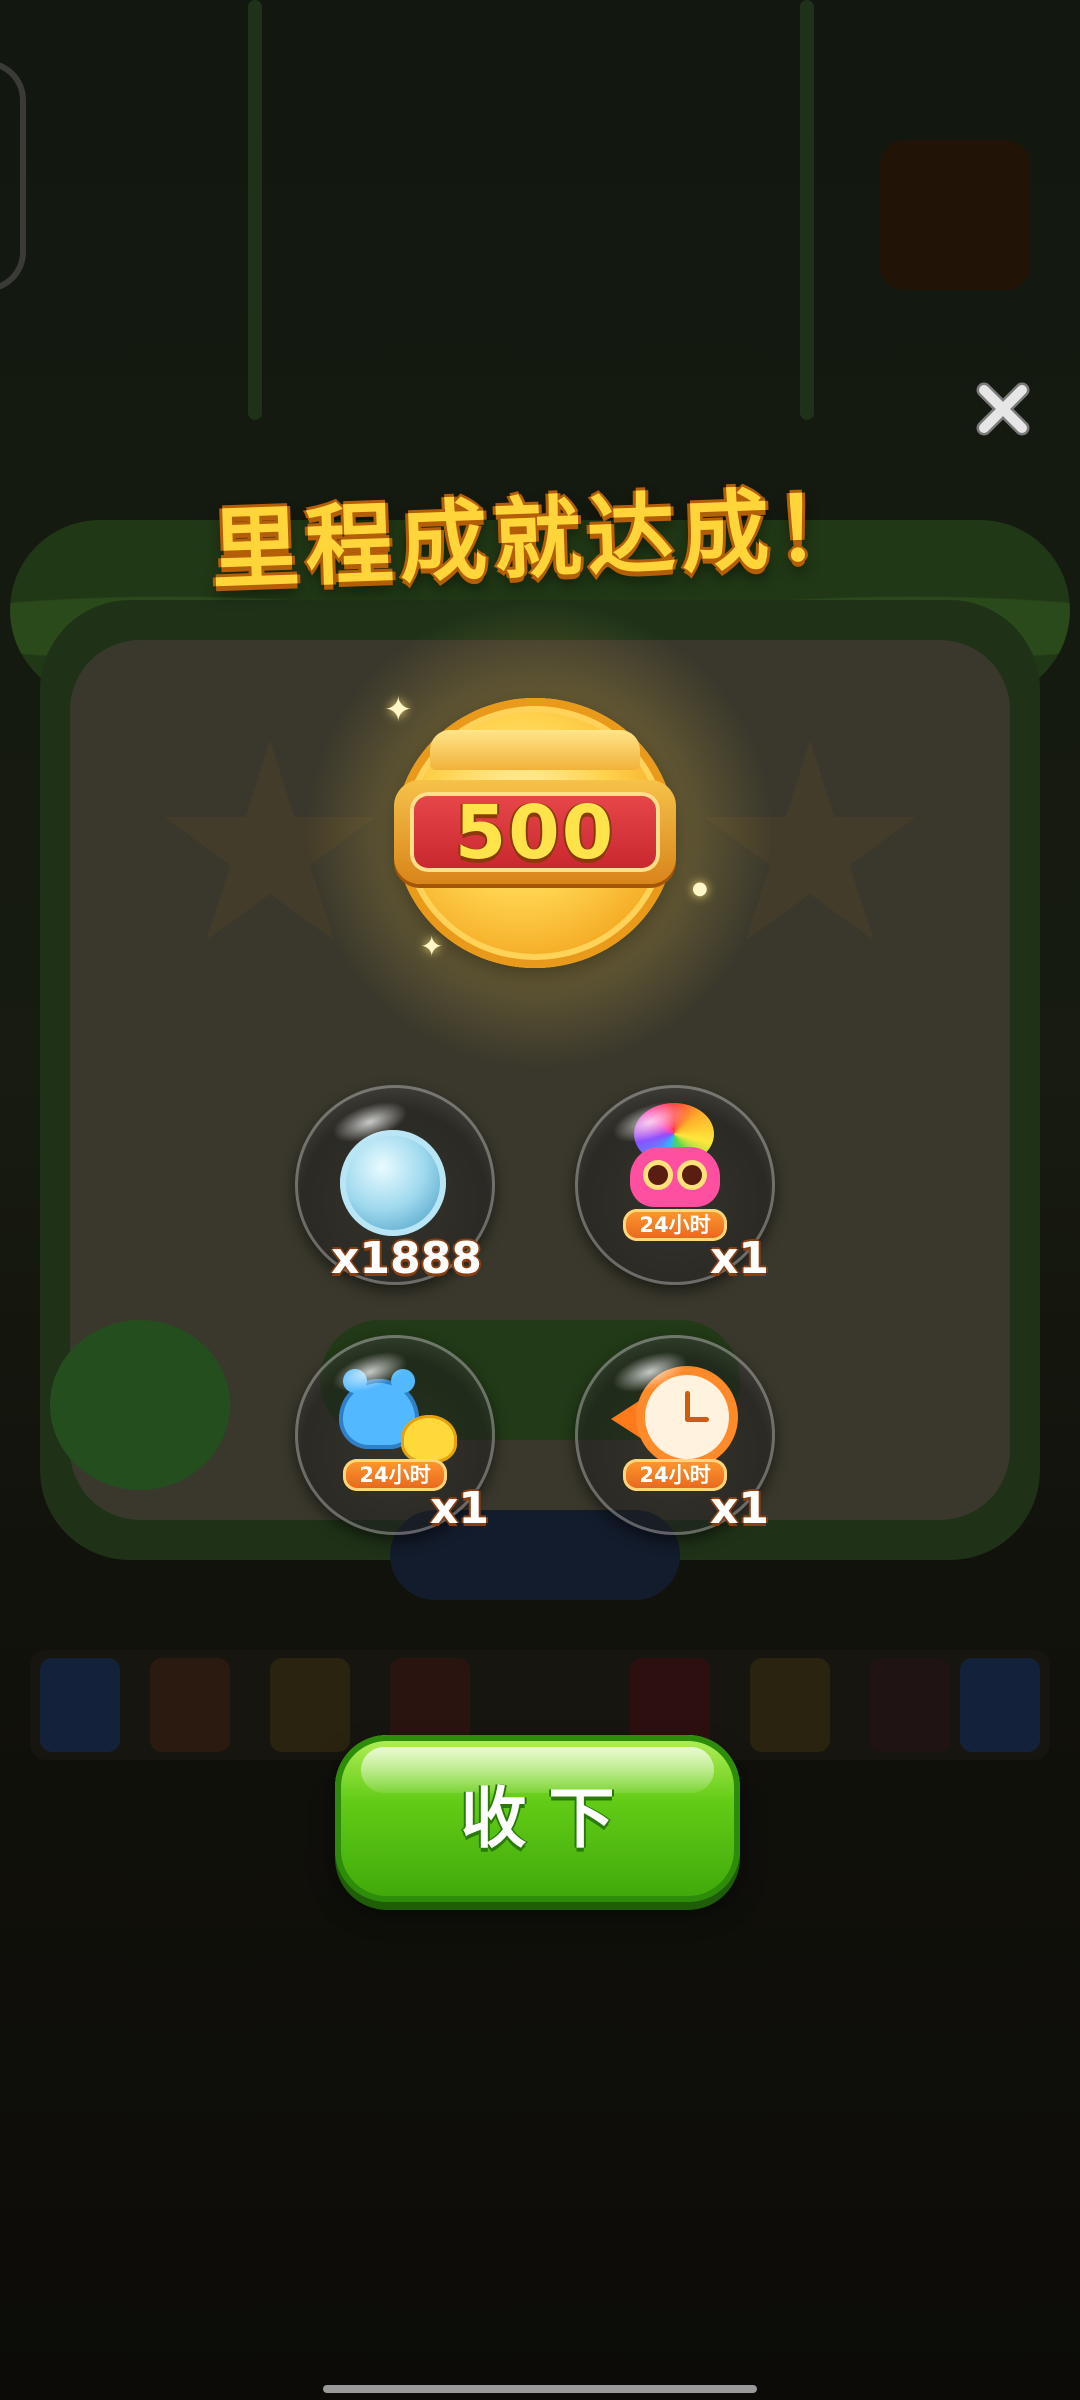 Image resolution: width=1080 pixels, height=2400 pixels. Describe the element at coordinates (675, 1177) in the screenshot. I see `rainbow-owl-icon` at that location.